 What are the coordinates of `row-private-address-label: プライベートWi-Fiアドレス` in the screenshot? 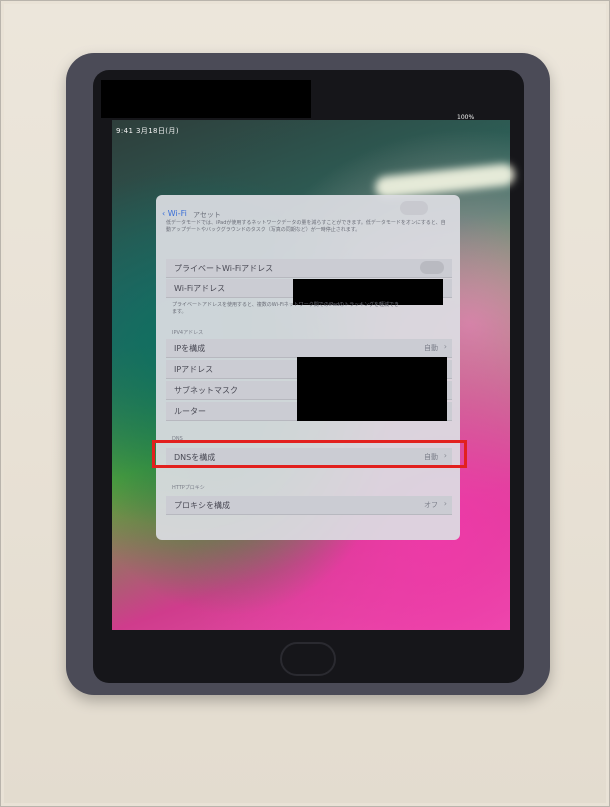 It's located at (224, 268).